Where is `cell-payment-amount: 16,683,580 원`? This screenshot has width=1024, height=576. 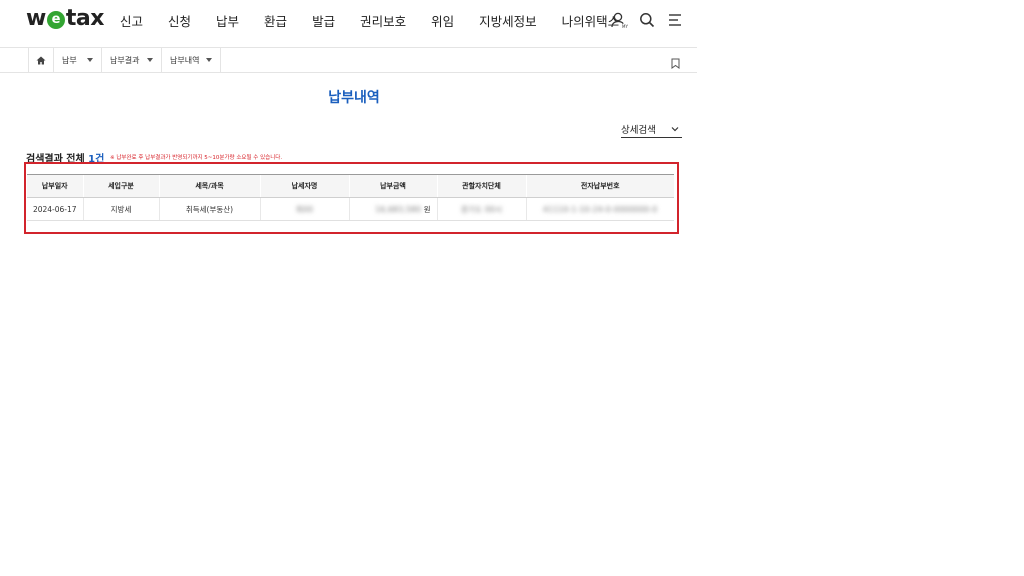
cell-payment-amount: 16,683,580 원 is located at coordinates (392, 209).